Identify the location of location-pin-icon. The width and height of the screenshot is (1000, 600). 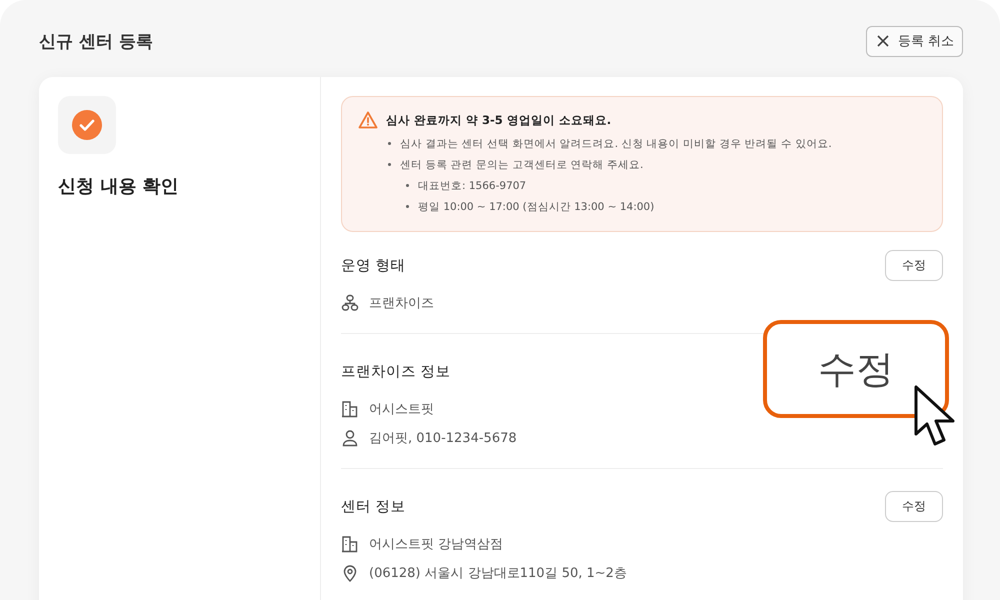
(350, 573).